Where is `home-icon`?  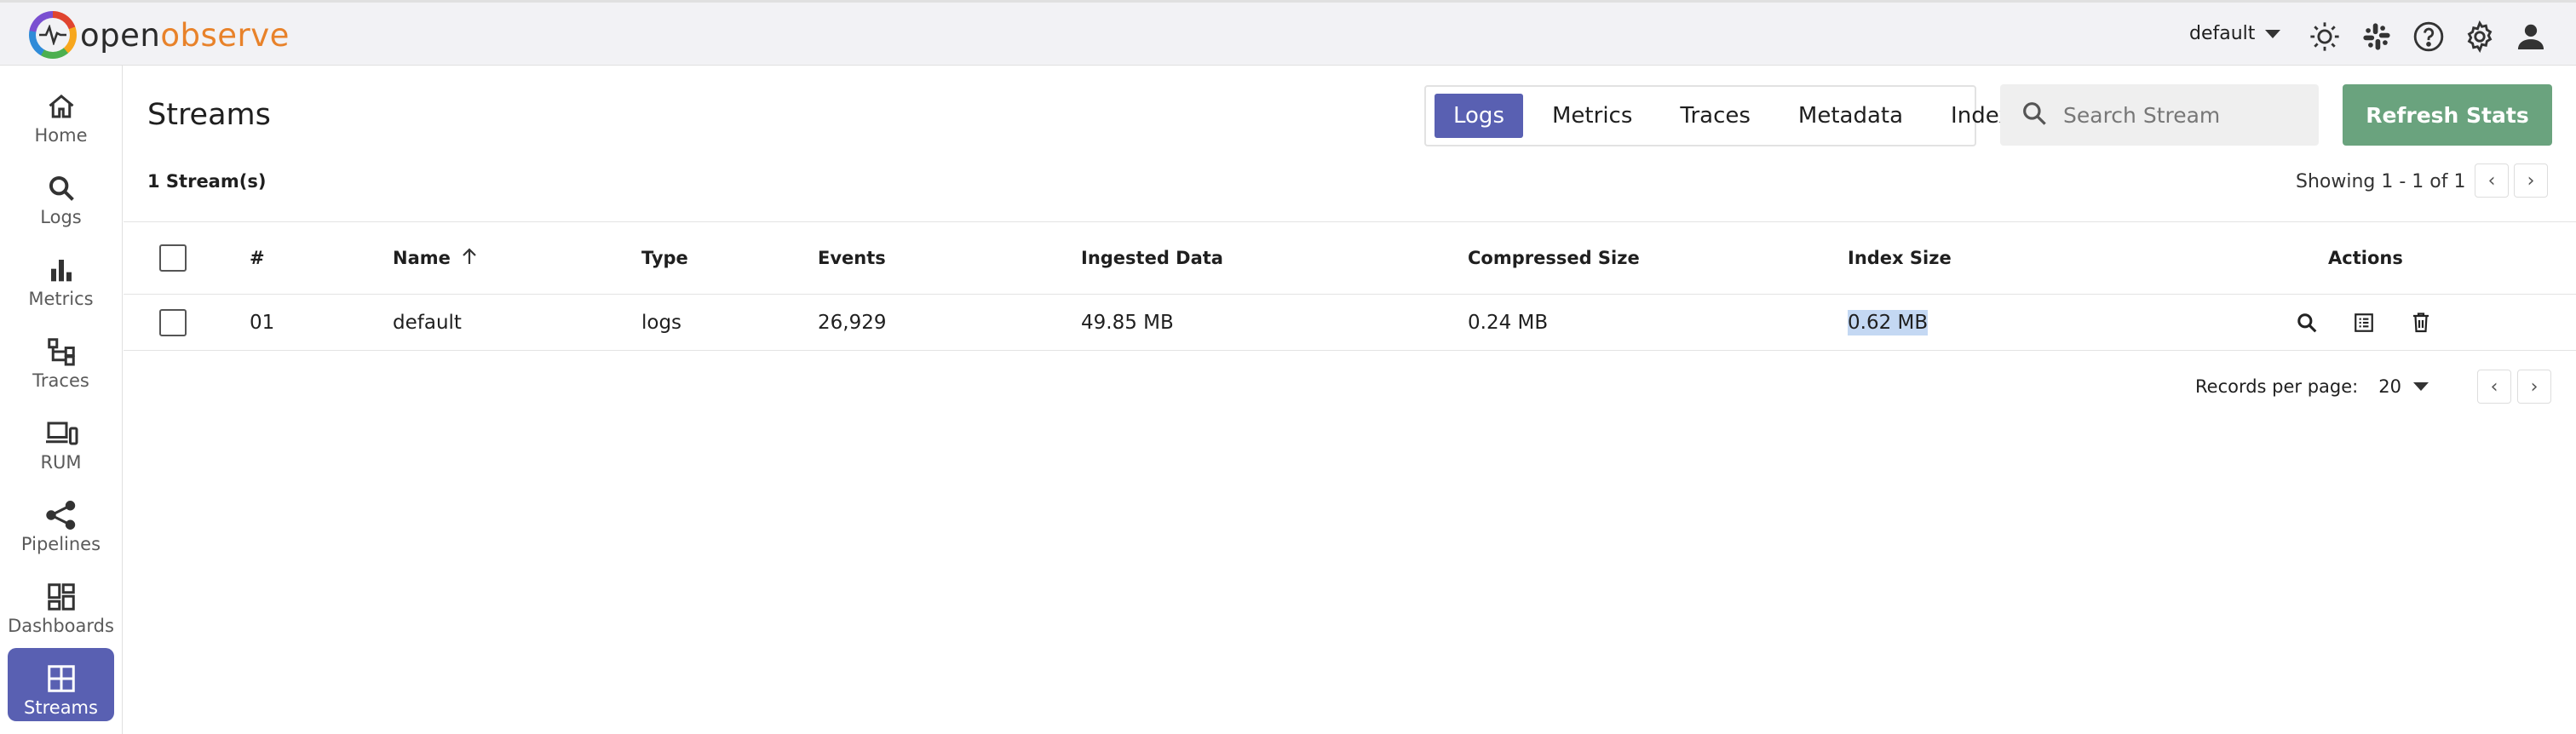 home-icon is located at coordinates (61, 106).